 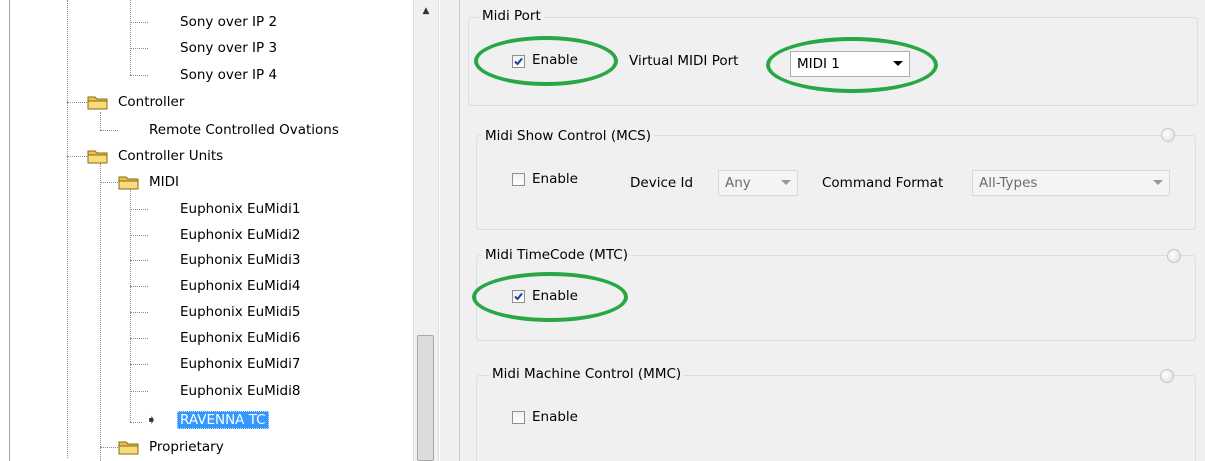 What do you see at coordinates (556, 255) in the screenshot?
I see `mtc-title: Midi TimeCode (MTC)` at bounding box center [556, 255].